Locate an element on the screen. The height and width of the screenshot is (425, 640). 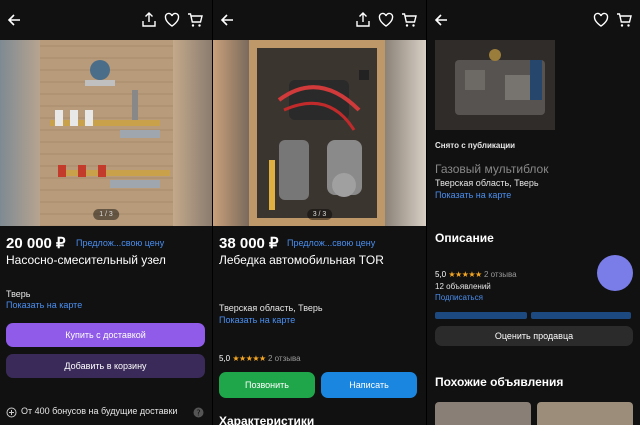
write-label: Написать is located at coordinates (369, 385).